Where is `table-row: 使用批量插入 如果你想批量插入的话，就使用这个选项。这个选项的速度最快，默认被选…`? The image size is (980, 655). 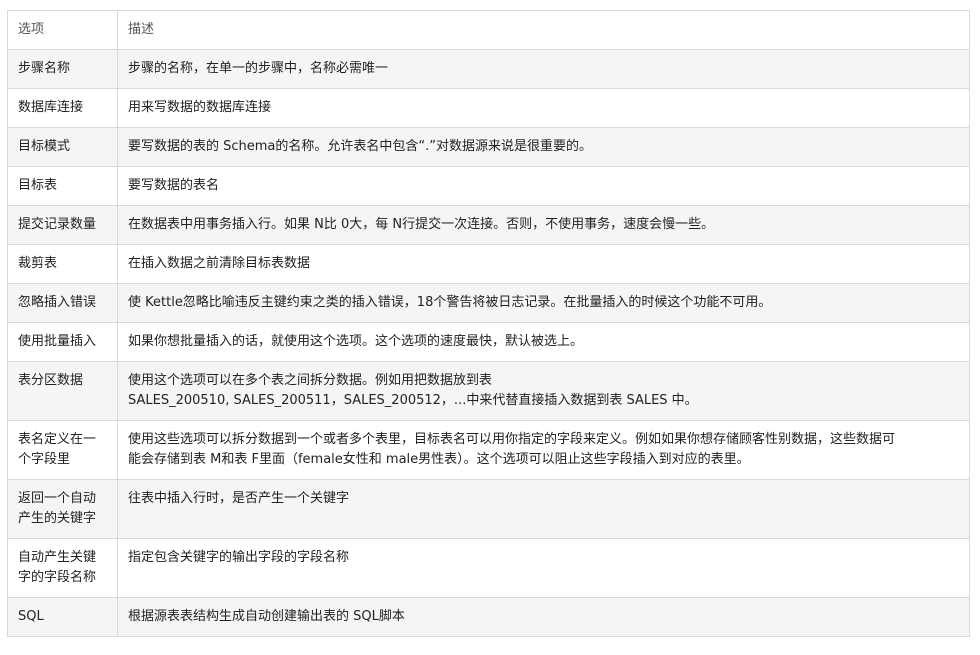
table-row: 使用批量插入 如果你想批量插入的话，就使用这个选项。这个选项的速度最快，默认被选… is located at coordinates (488, 342).